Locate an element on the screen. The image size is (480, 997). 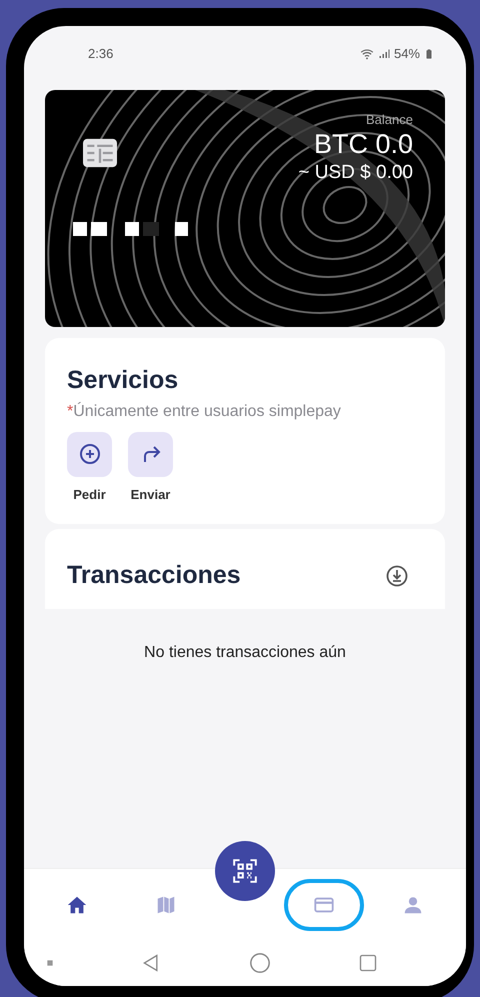
download-button is located at coordinates (397, 576).